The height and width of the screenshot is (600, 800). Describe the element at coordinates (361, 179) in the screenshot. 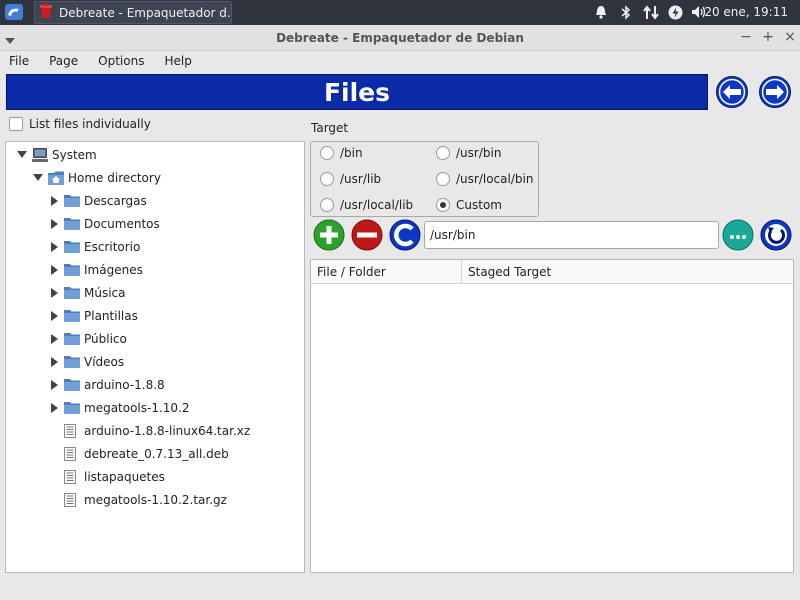

I see `radio-label: /usr/lib` at that location.